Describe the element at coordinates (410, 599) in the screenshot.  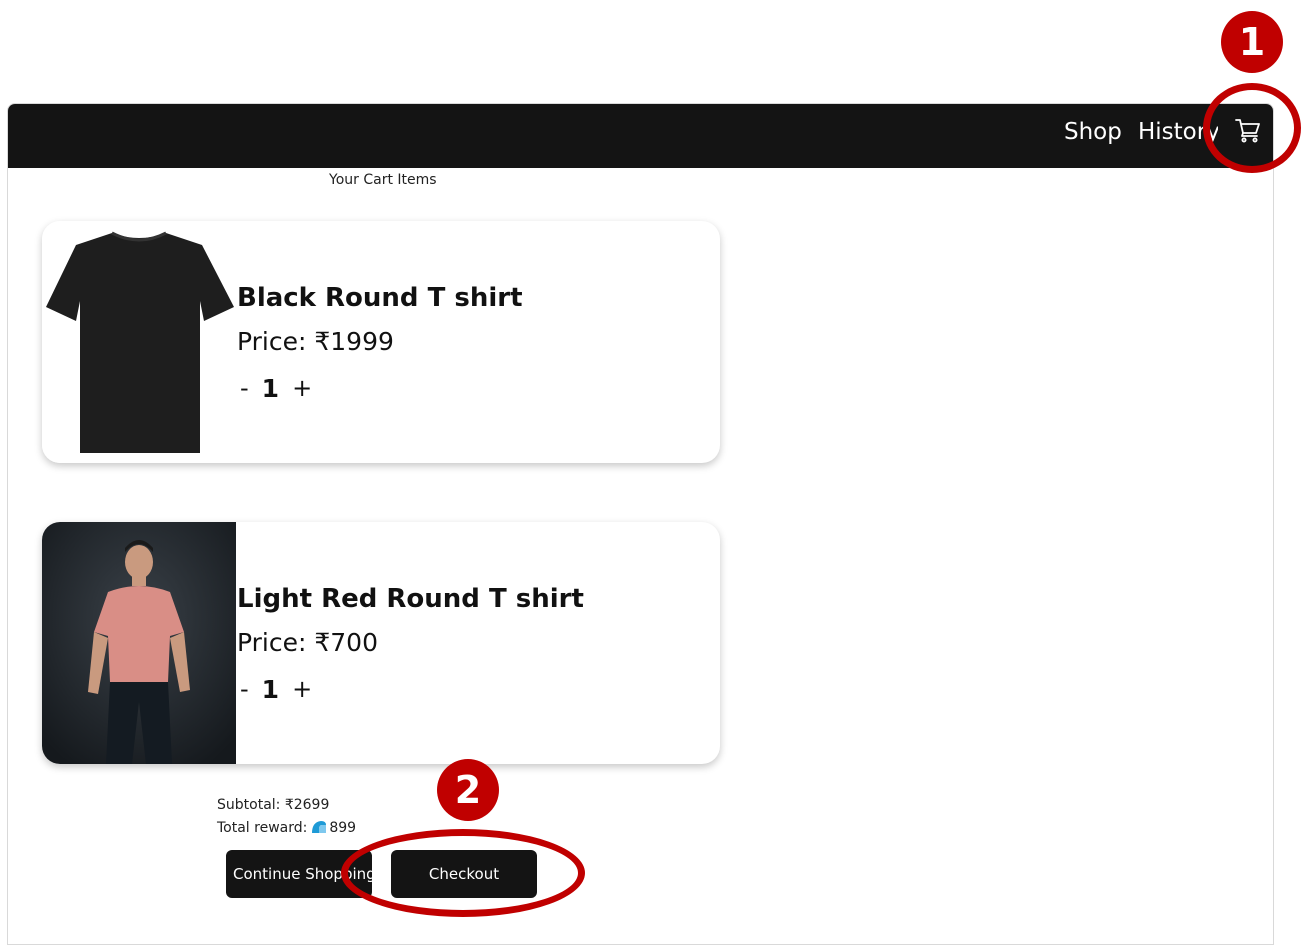
I see `product-name: Light Red Round T shirt` at that location.